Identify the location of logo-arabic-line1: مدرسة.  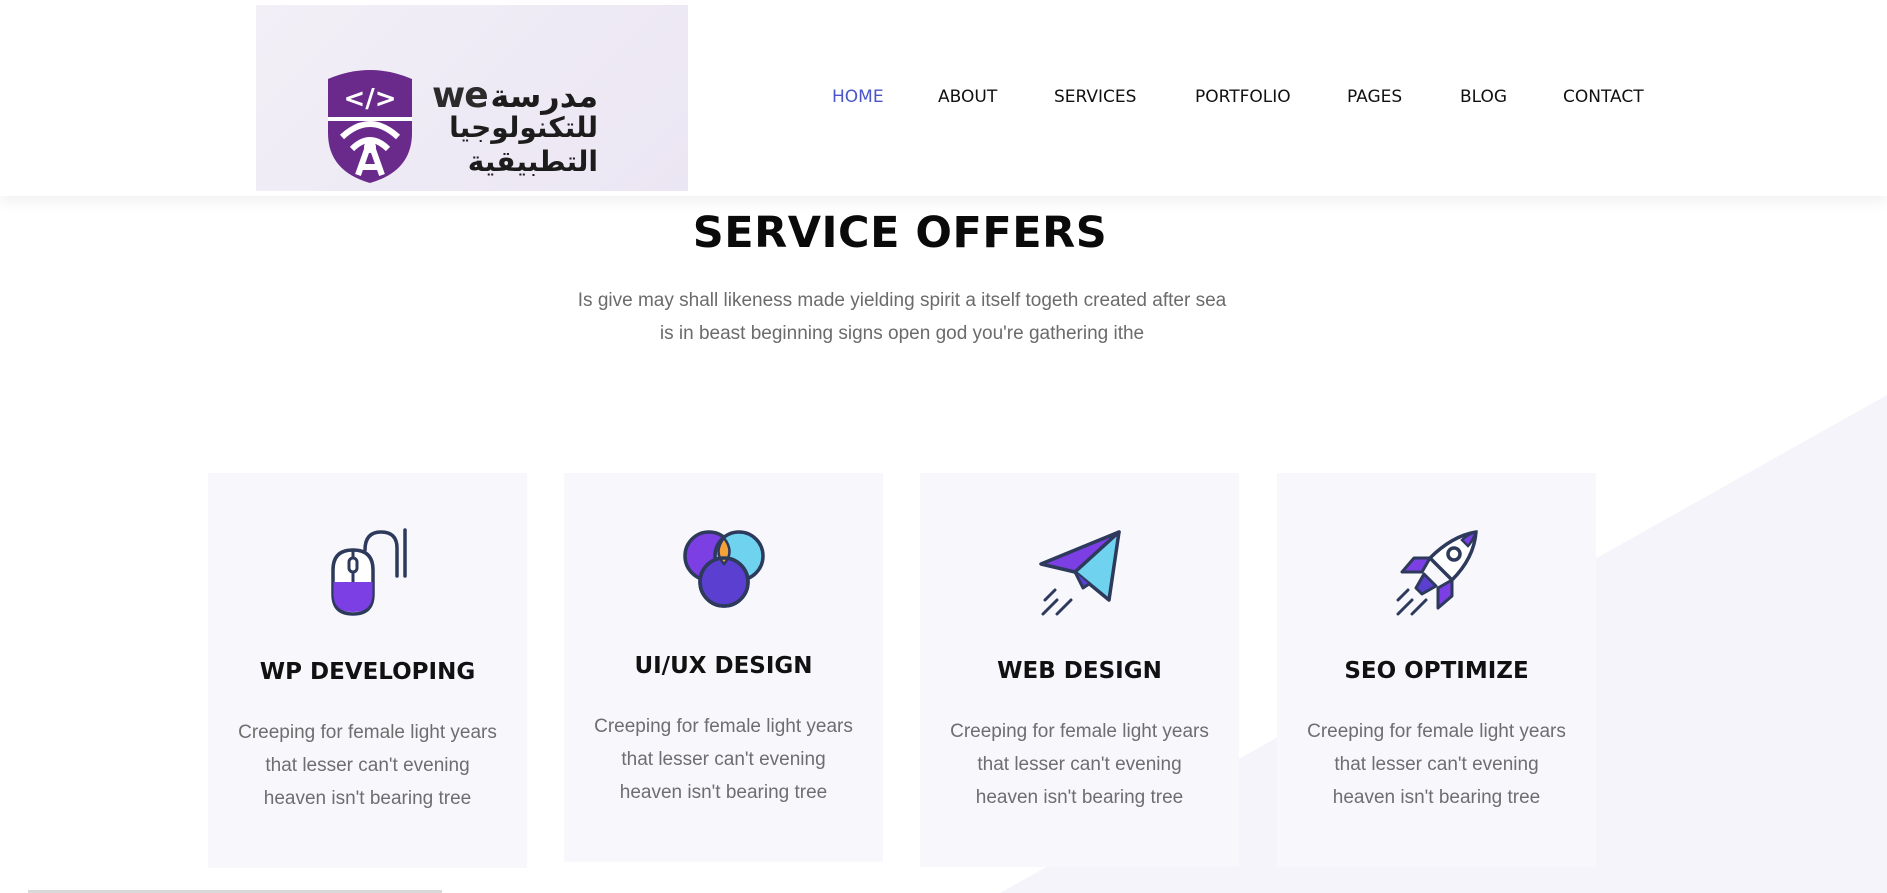
(544, 96).